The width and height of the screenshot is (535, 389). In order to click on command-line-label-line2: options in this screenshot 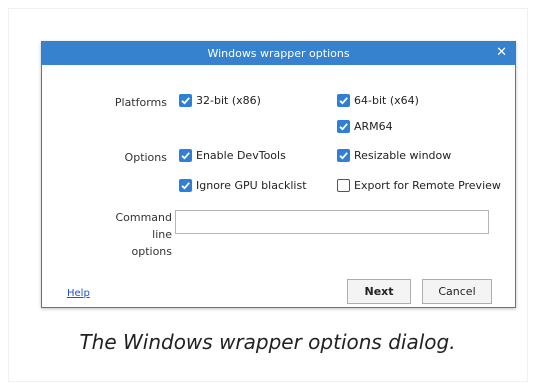, I will do `click(151, 251)`.